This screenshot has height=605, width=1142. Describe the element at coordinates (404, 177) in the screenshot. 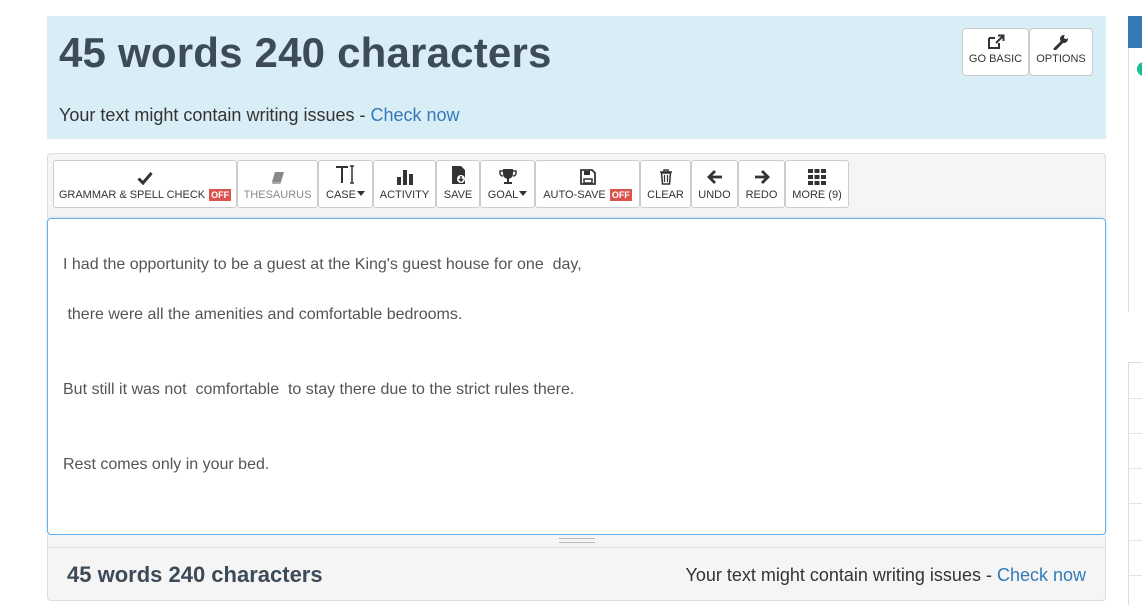

I see `bar-chart-icon` at that location.